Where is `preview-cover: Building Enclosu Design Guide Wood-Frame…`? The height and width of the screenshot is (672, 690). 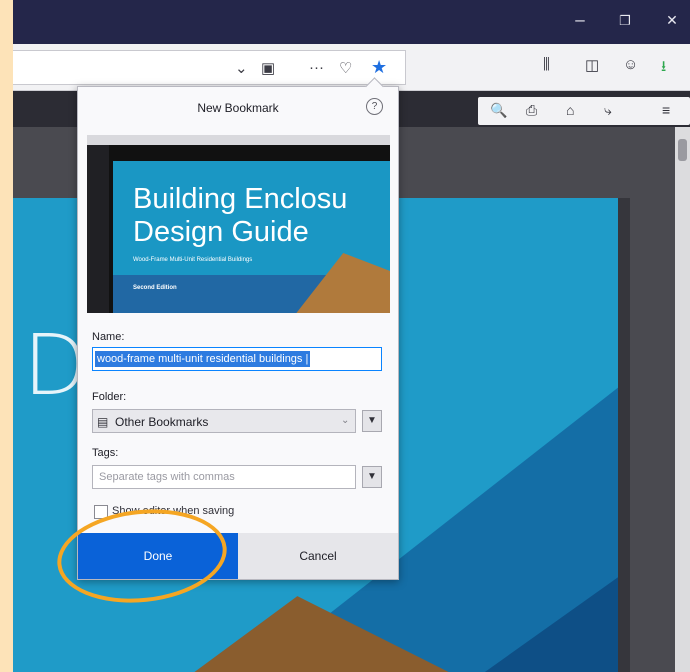
preview-cover: Building Enclosu Design Guide Wood-Frame… is located at coordinates (251, 237).